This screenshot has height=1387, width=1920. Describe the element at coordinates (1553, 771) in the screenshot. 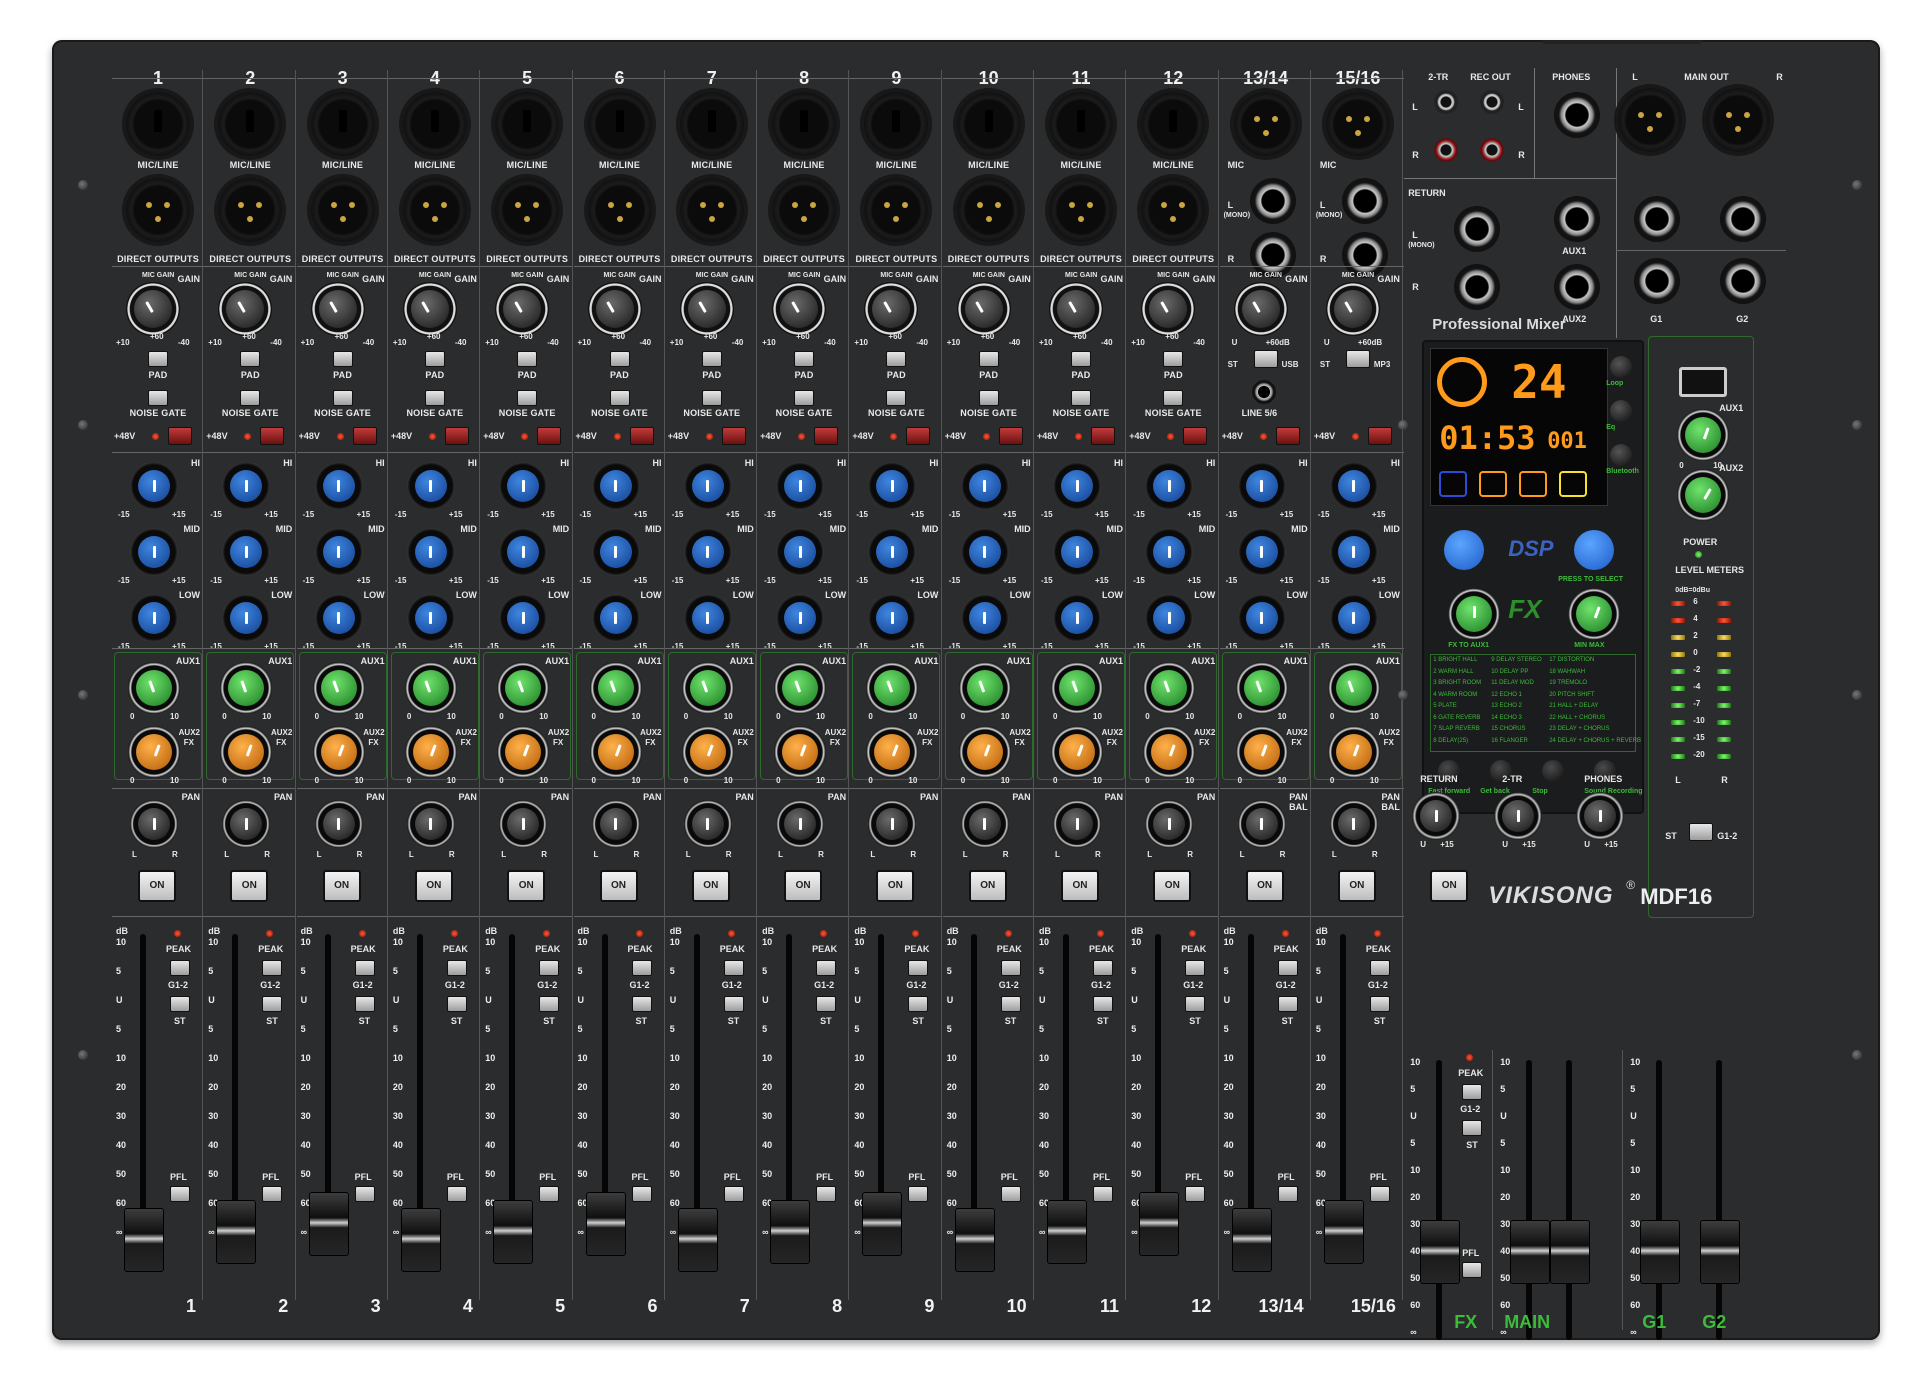

I see `transport-button` at that location.